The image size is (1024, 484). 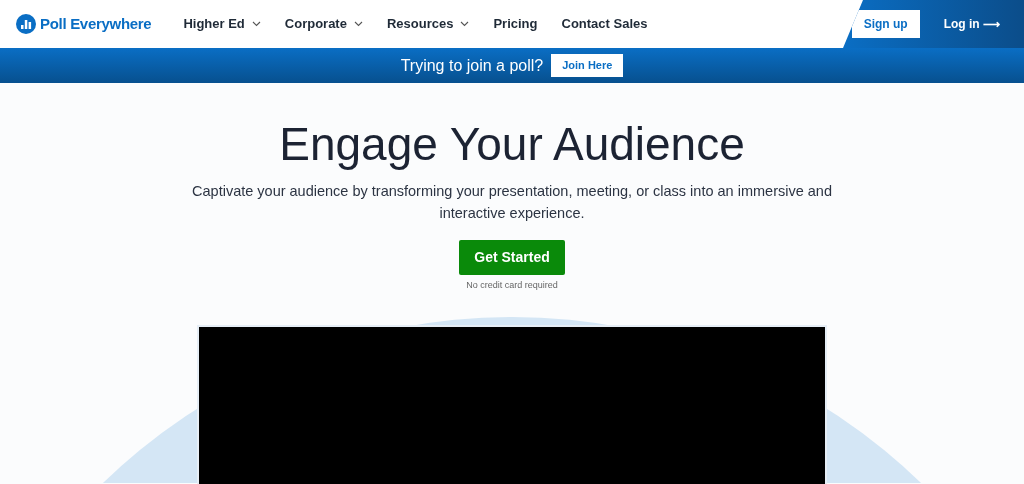 What do you see at coordinates (885, 24) in the screenshot?
I see `sign-up-button: Sign up` at bounding box center [885, 24].